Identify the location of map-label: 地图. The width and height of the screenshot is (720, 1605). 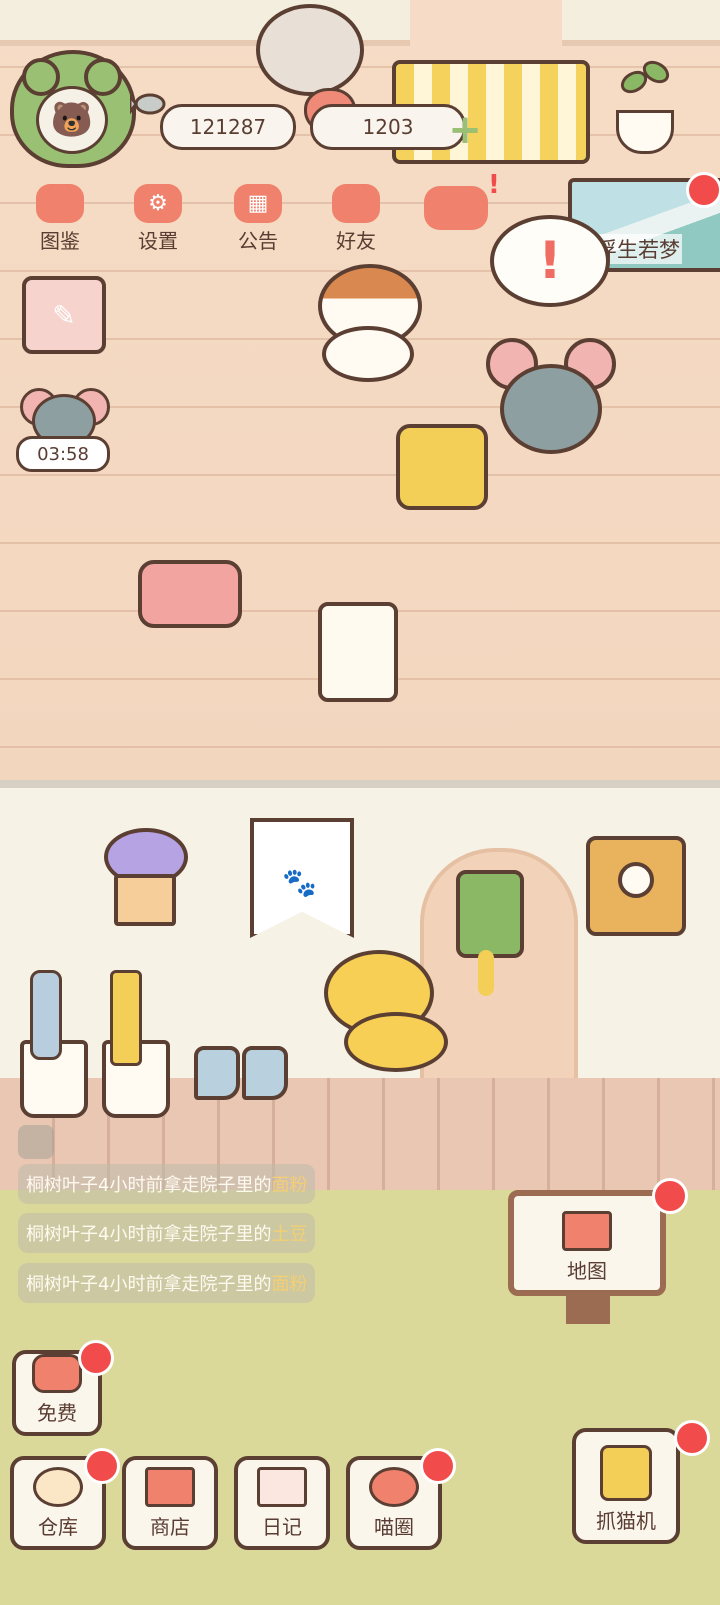
(587, 1271).